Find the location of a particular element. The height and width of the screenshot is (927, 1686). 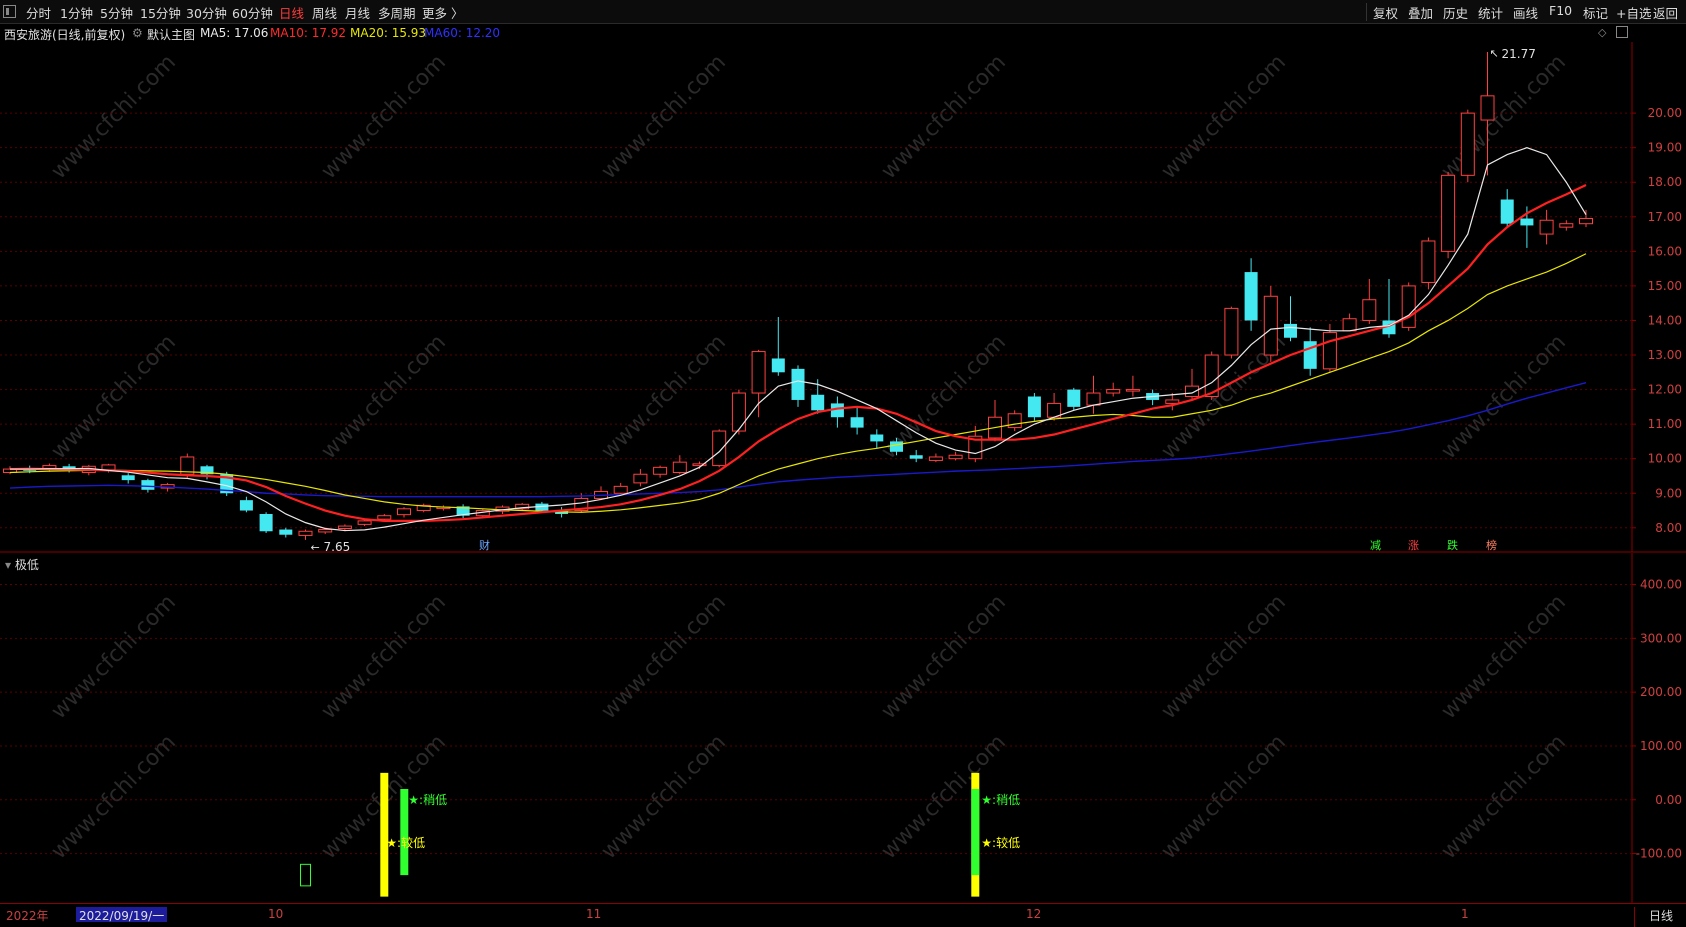

collapse-icon: ▾ is located at coordinates (8, 565).